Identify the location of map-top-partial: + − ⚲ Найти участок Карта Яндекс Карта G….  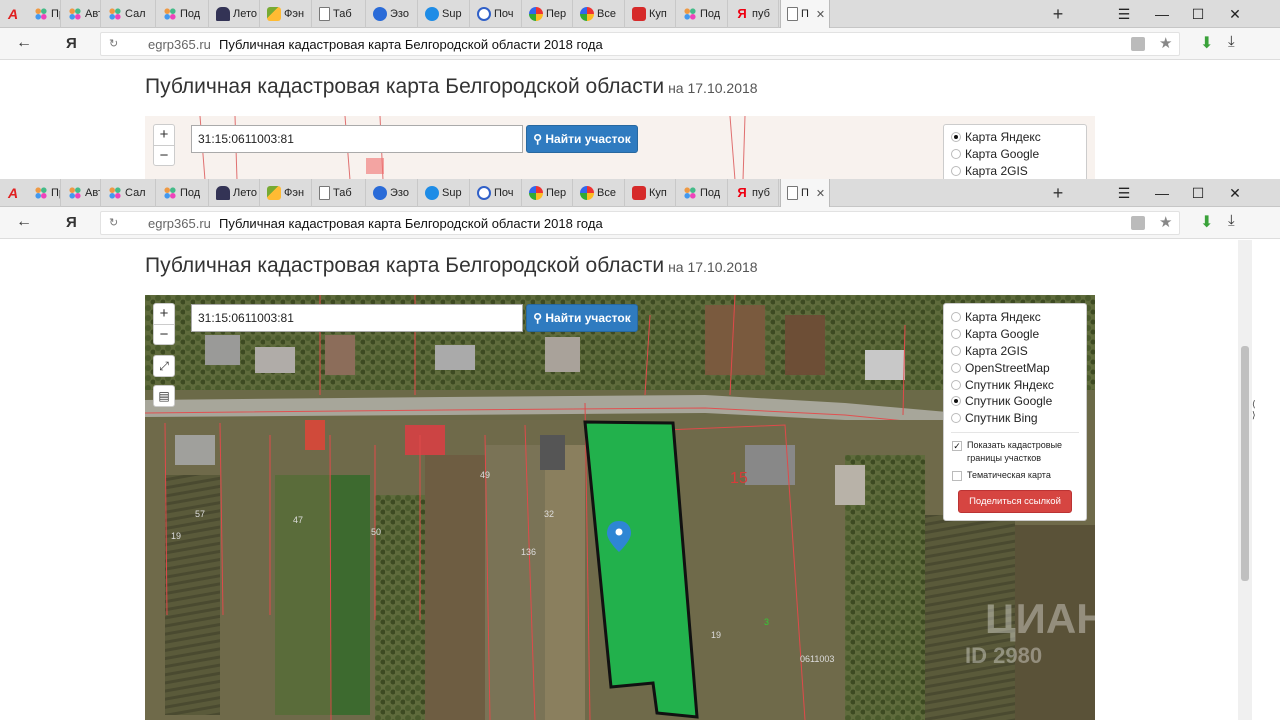
(620, 148).